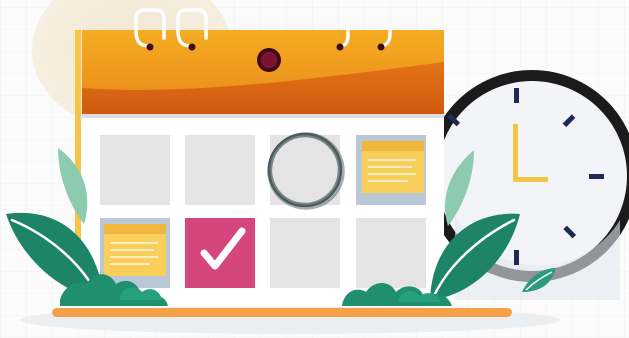 The height and width of the screenshot is (338, 629). Describe the element at coordinates (515, 153) in the screenshot. I see `clock-hour-hand` at that location.